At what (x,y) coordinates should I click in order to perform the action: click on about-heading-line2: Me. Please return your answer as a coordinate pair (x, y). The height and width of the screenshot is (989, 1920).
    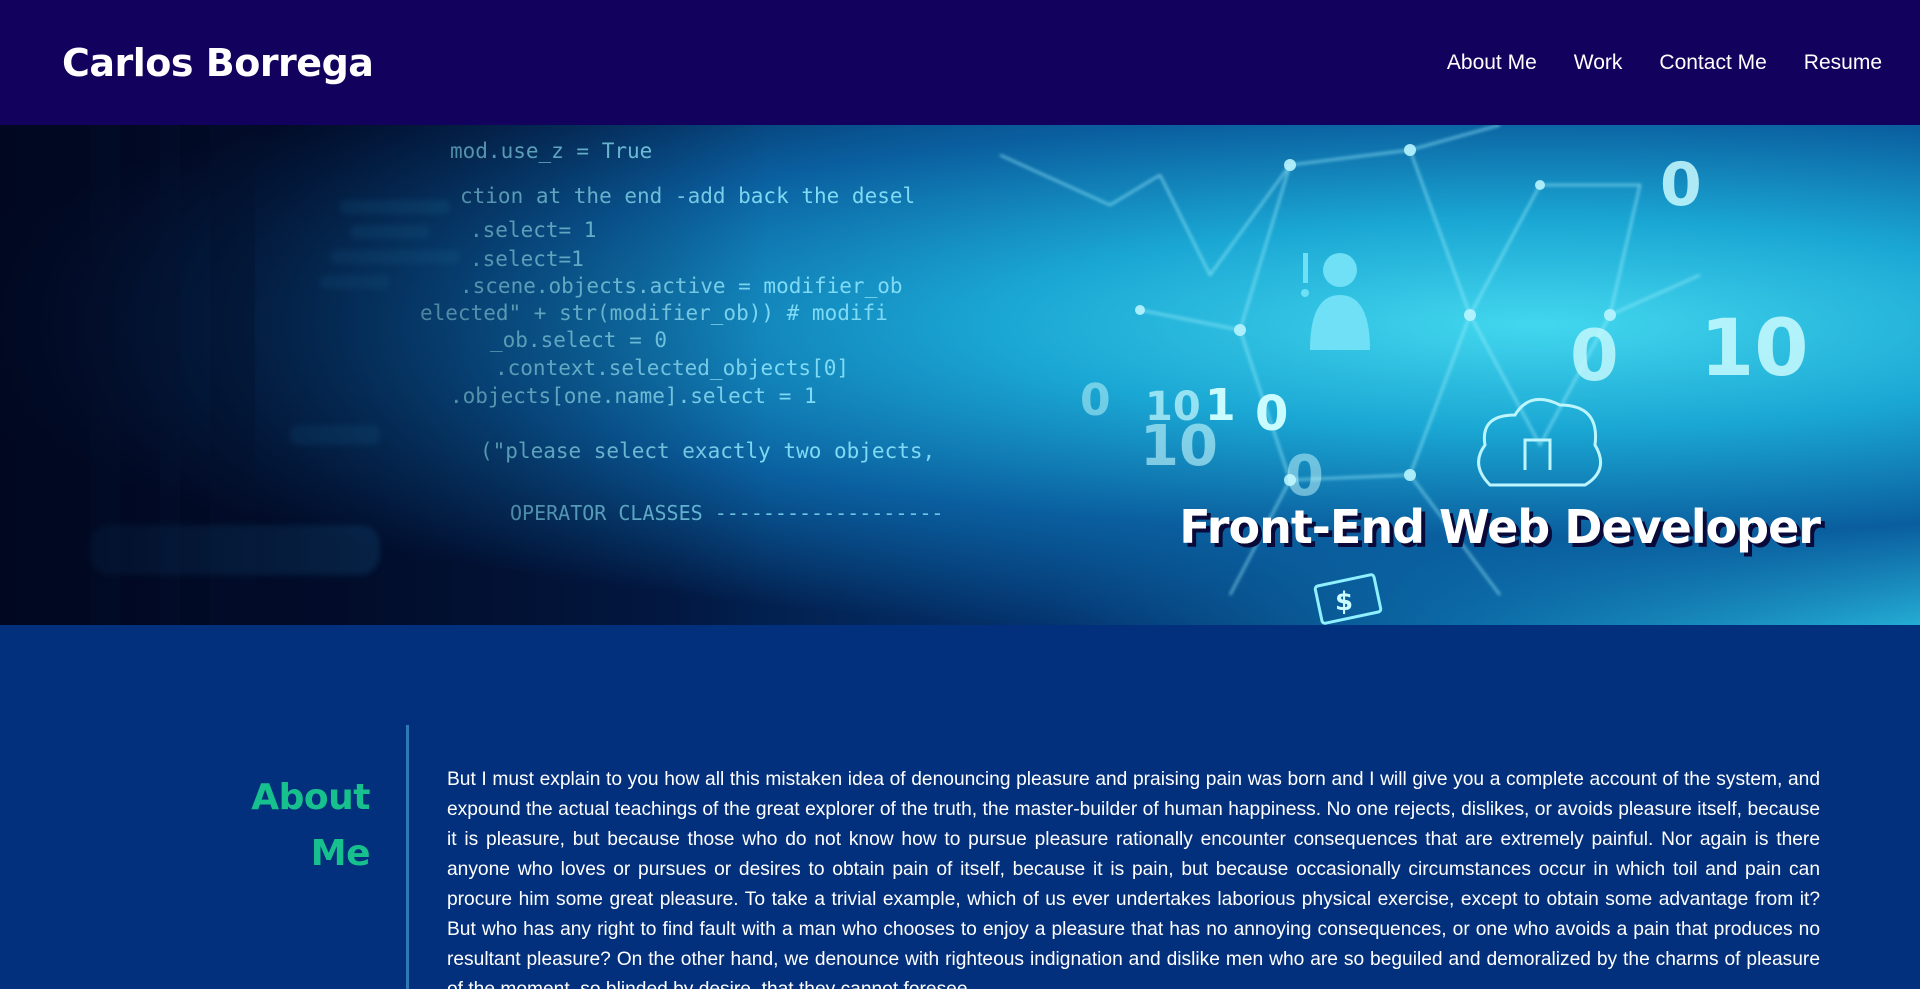
    Looking at the image, I should click on (340, 853).